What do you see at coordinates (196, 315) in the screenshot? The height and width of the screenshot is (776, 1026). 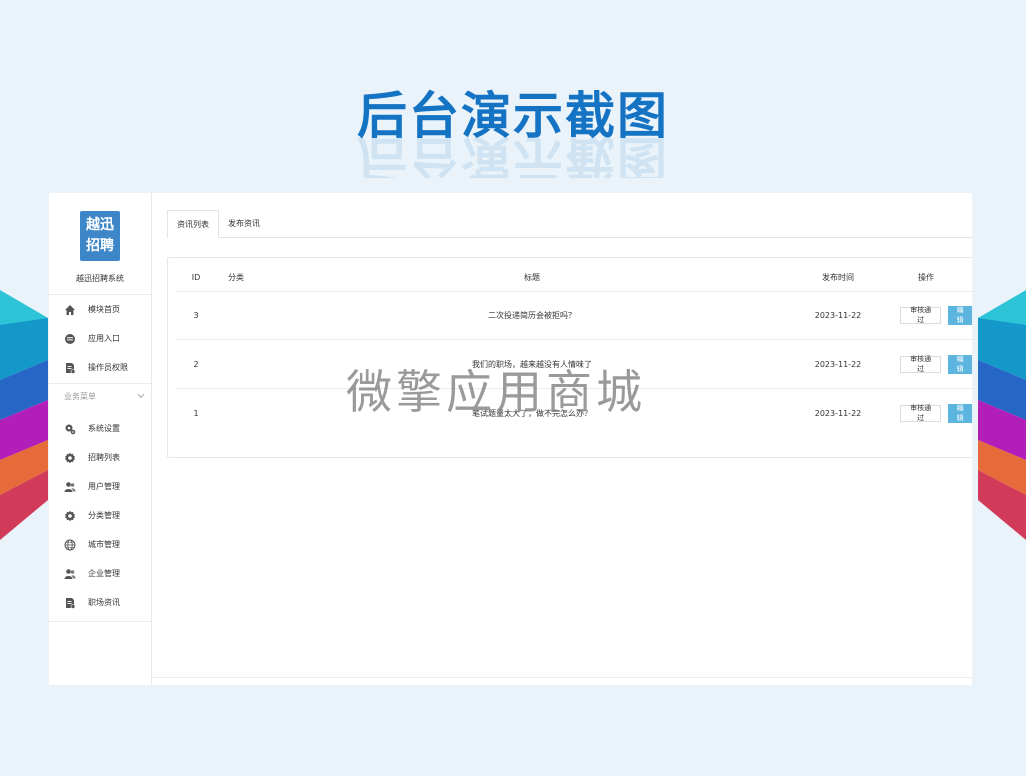 I see `row-id: 3` at bounding box center [196, 315].